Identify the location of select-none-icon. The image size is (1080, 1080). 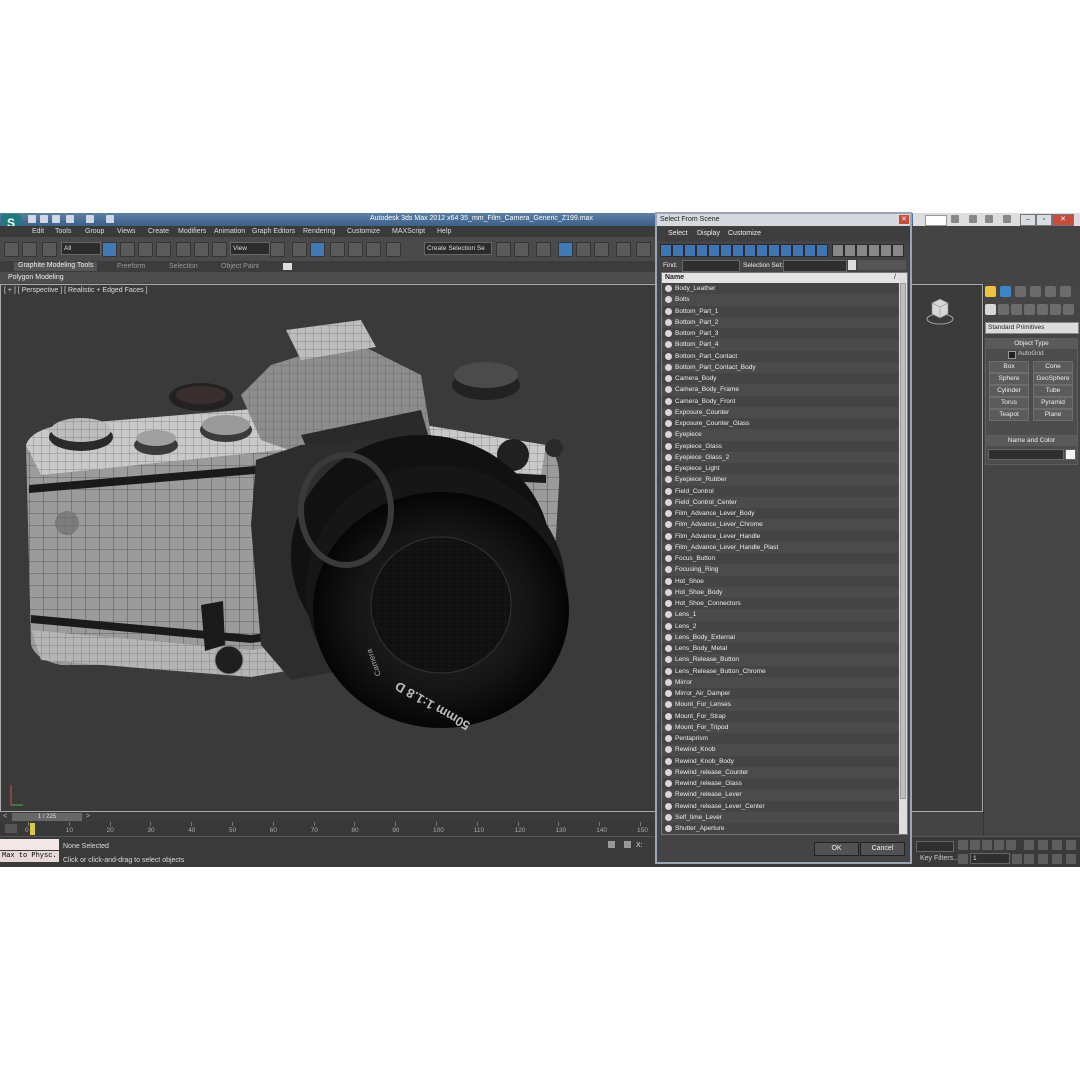
(850, 250).